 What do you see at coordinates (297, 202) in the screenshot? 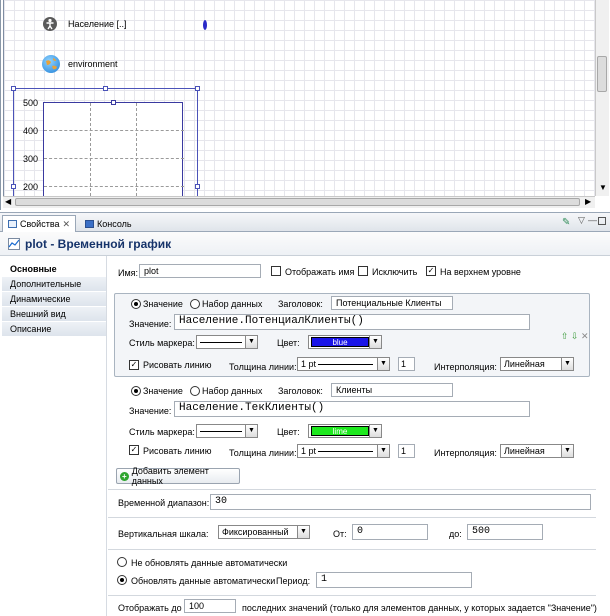
I see `horizontal-scroll-thumb` at bounding box center [297, 202].